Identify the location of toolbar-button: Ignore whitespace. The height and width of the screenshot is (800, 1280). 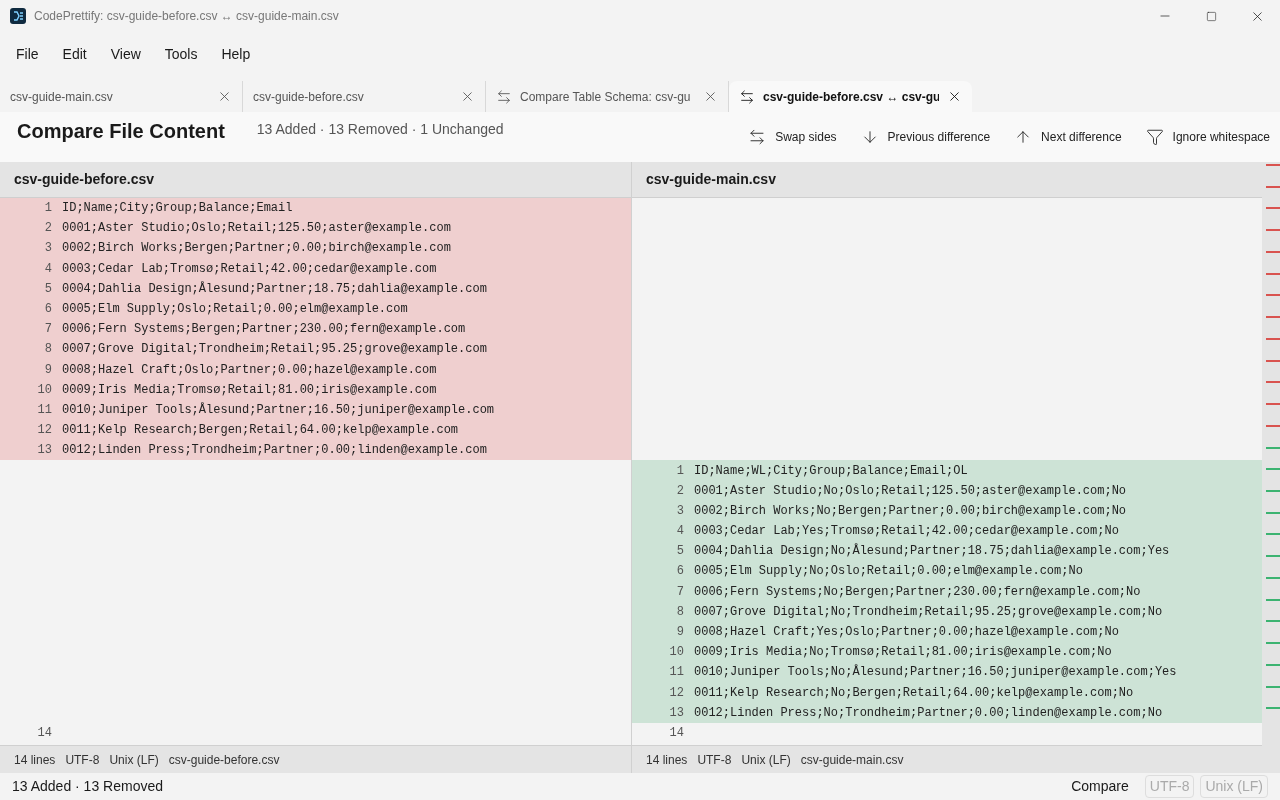
(1207, 137).